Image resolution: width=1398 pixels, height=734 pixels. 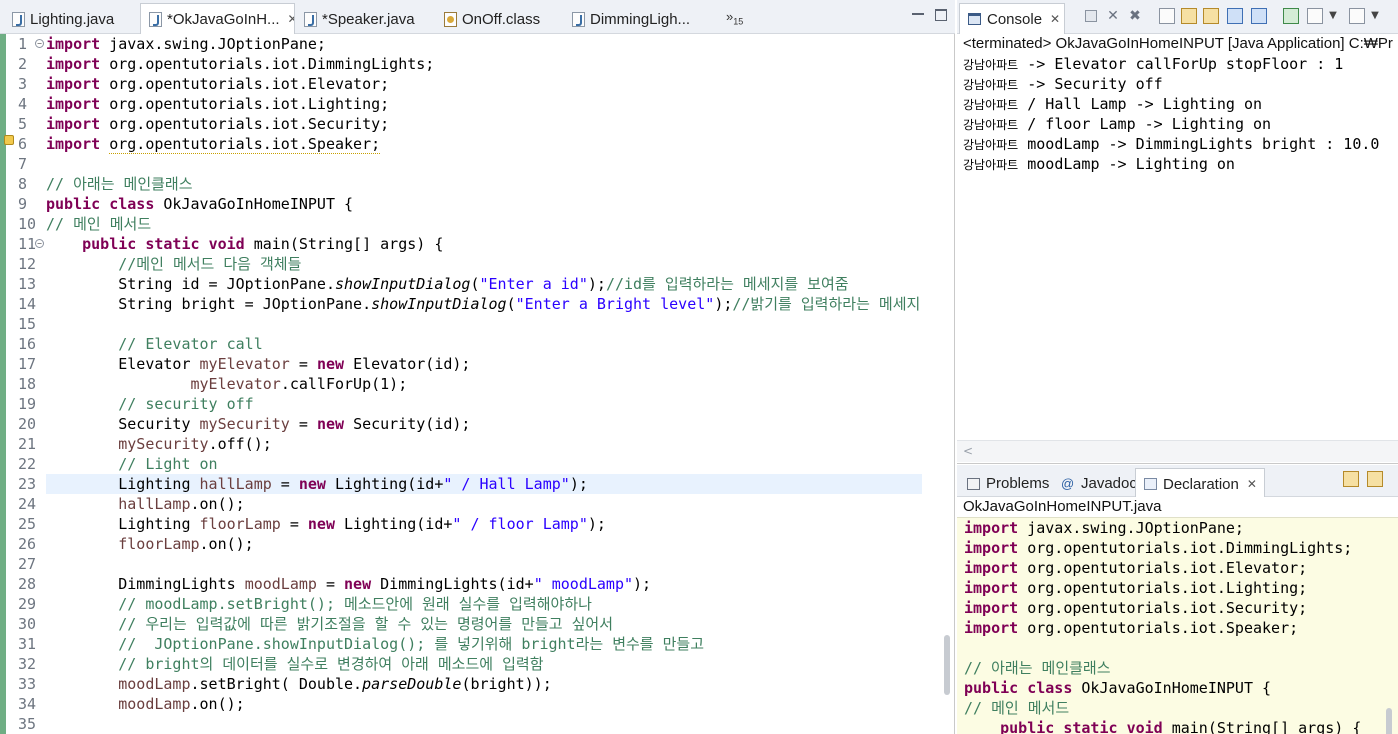 I want to click on code-token: =, so click(x=303, y=364).